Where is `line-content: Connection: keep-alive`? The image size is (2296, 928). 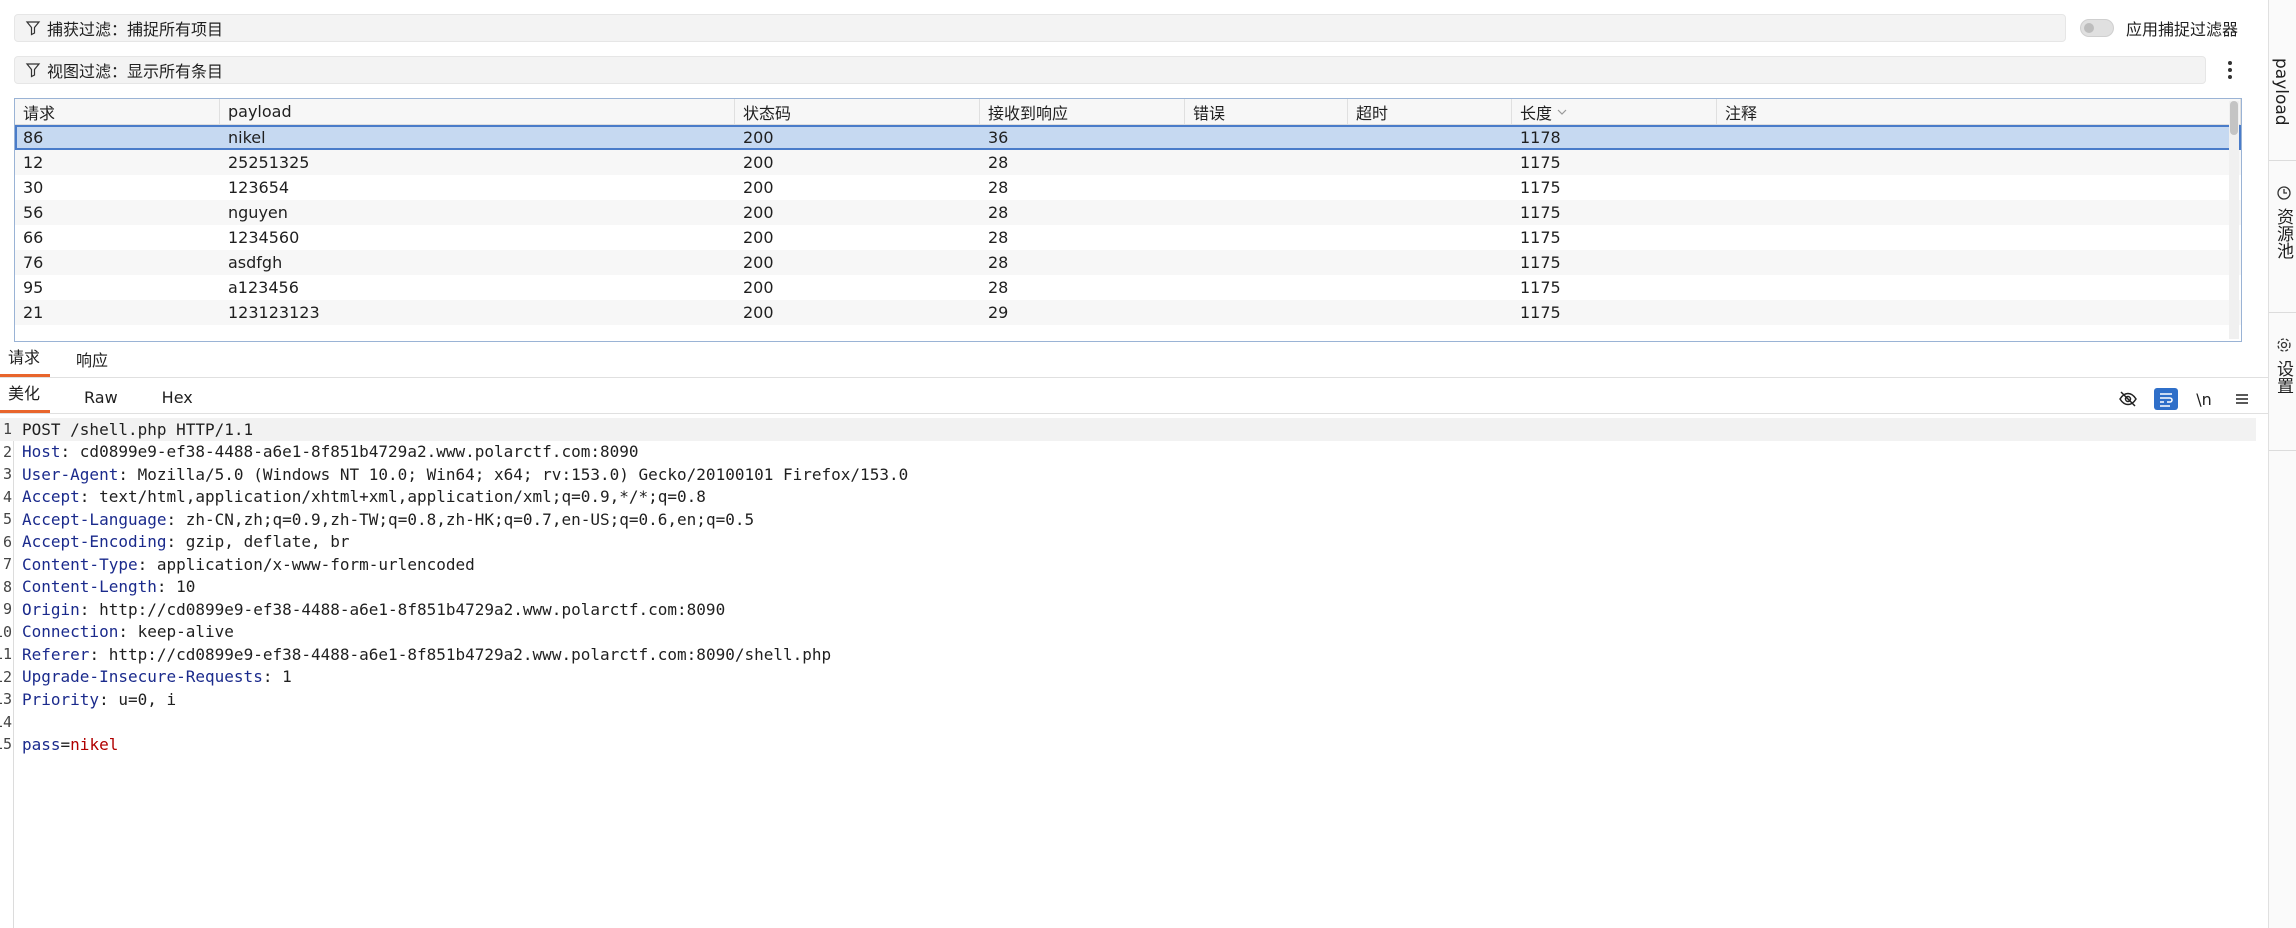
line-content: Connection: keep-alive is located at coordinates (123, 631).